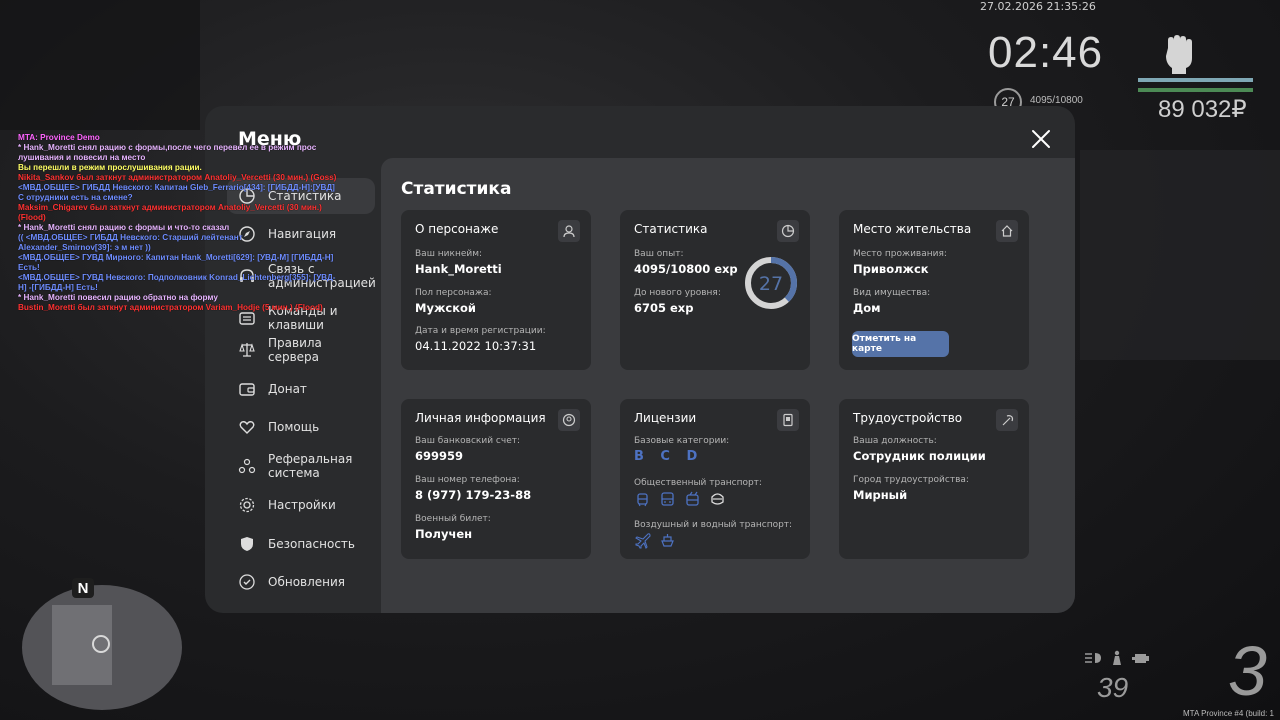  I want to click on seatbelt-icon, so click(1117, 657).